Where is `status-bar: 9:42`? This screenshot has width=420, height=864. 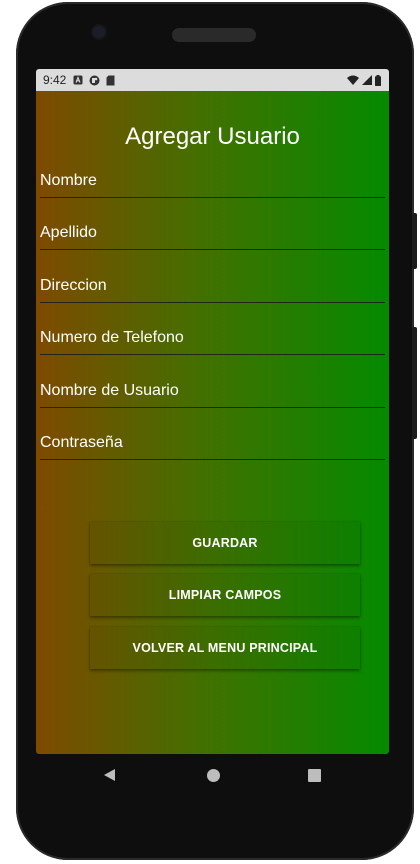 status-bar: 9:42 is located at coordinates (212, 80).